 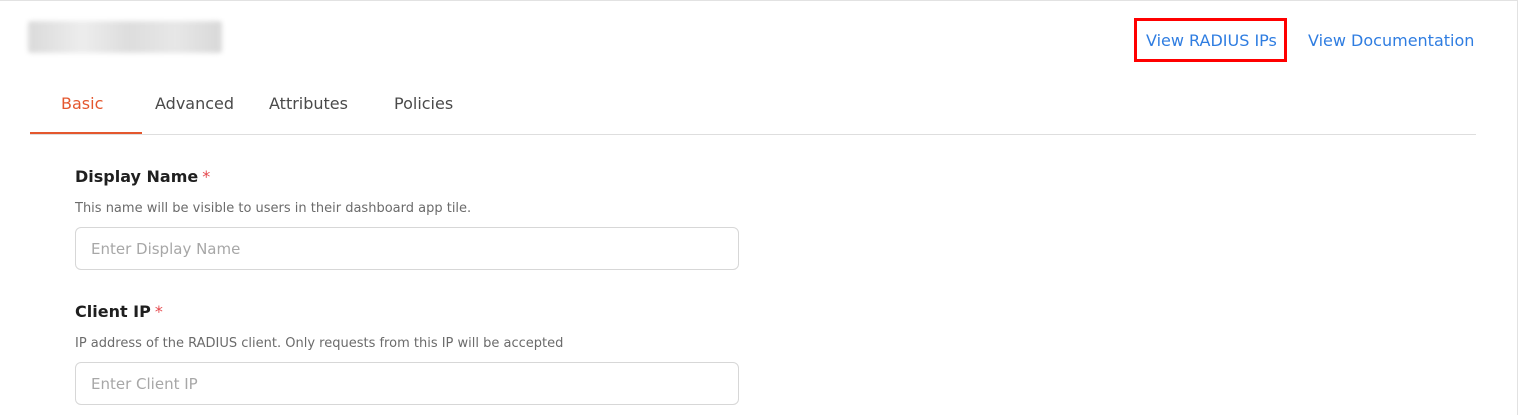 What do you see at coordinates (125, 37) in the screenshot?
I see `app-title-blurred` at bounding box center [125, 37].